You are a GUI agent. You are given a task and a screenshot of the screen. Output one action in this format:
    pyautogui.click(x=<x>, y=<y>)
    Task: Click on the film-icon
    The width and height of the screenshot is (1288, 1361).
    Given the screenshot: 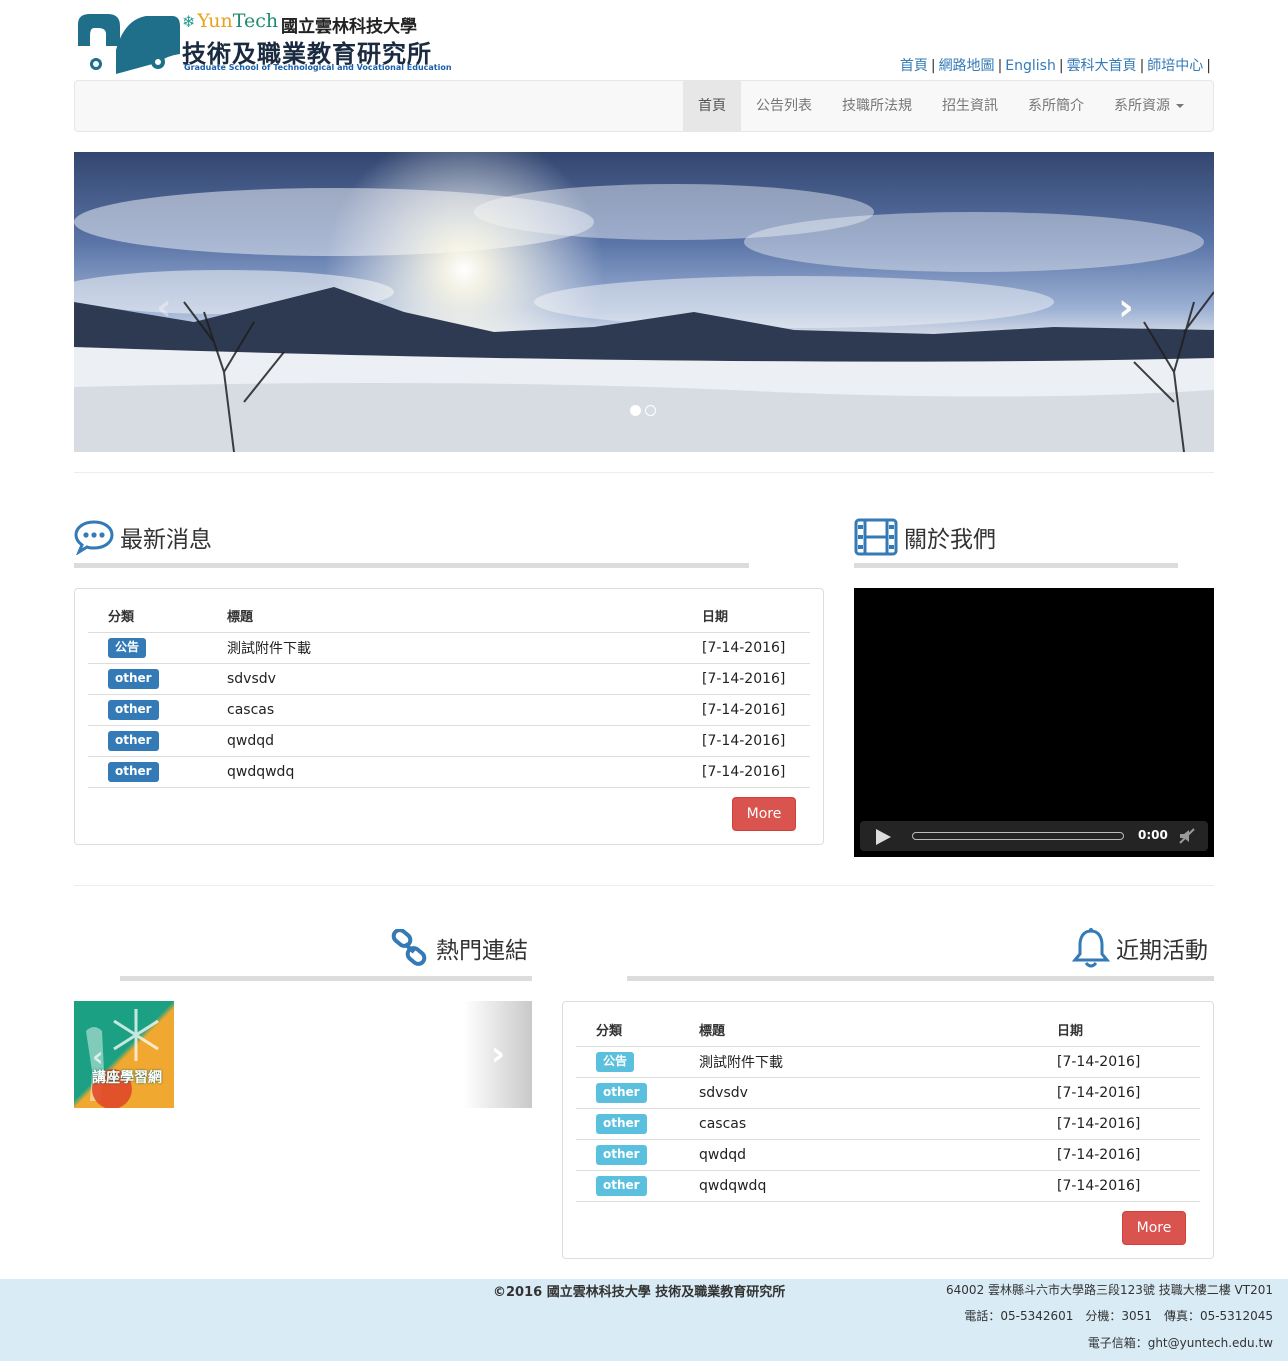 What is the action you would take?
    pyautogui.click(x=876, y=537)
    